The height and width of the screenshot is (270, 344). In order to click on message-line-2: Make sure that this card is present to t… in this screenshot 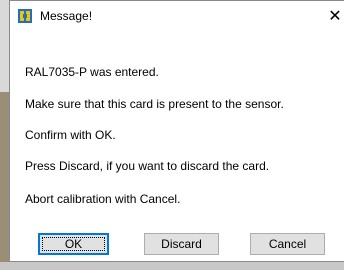, I will do `click(154, 104)`.